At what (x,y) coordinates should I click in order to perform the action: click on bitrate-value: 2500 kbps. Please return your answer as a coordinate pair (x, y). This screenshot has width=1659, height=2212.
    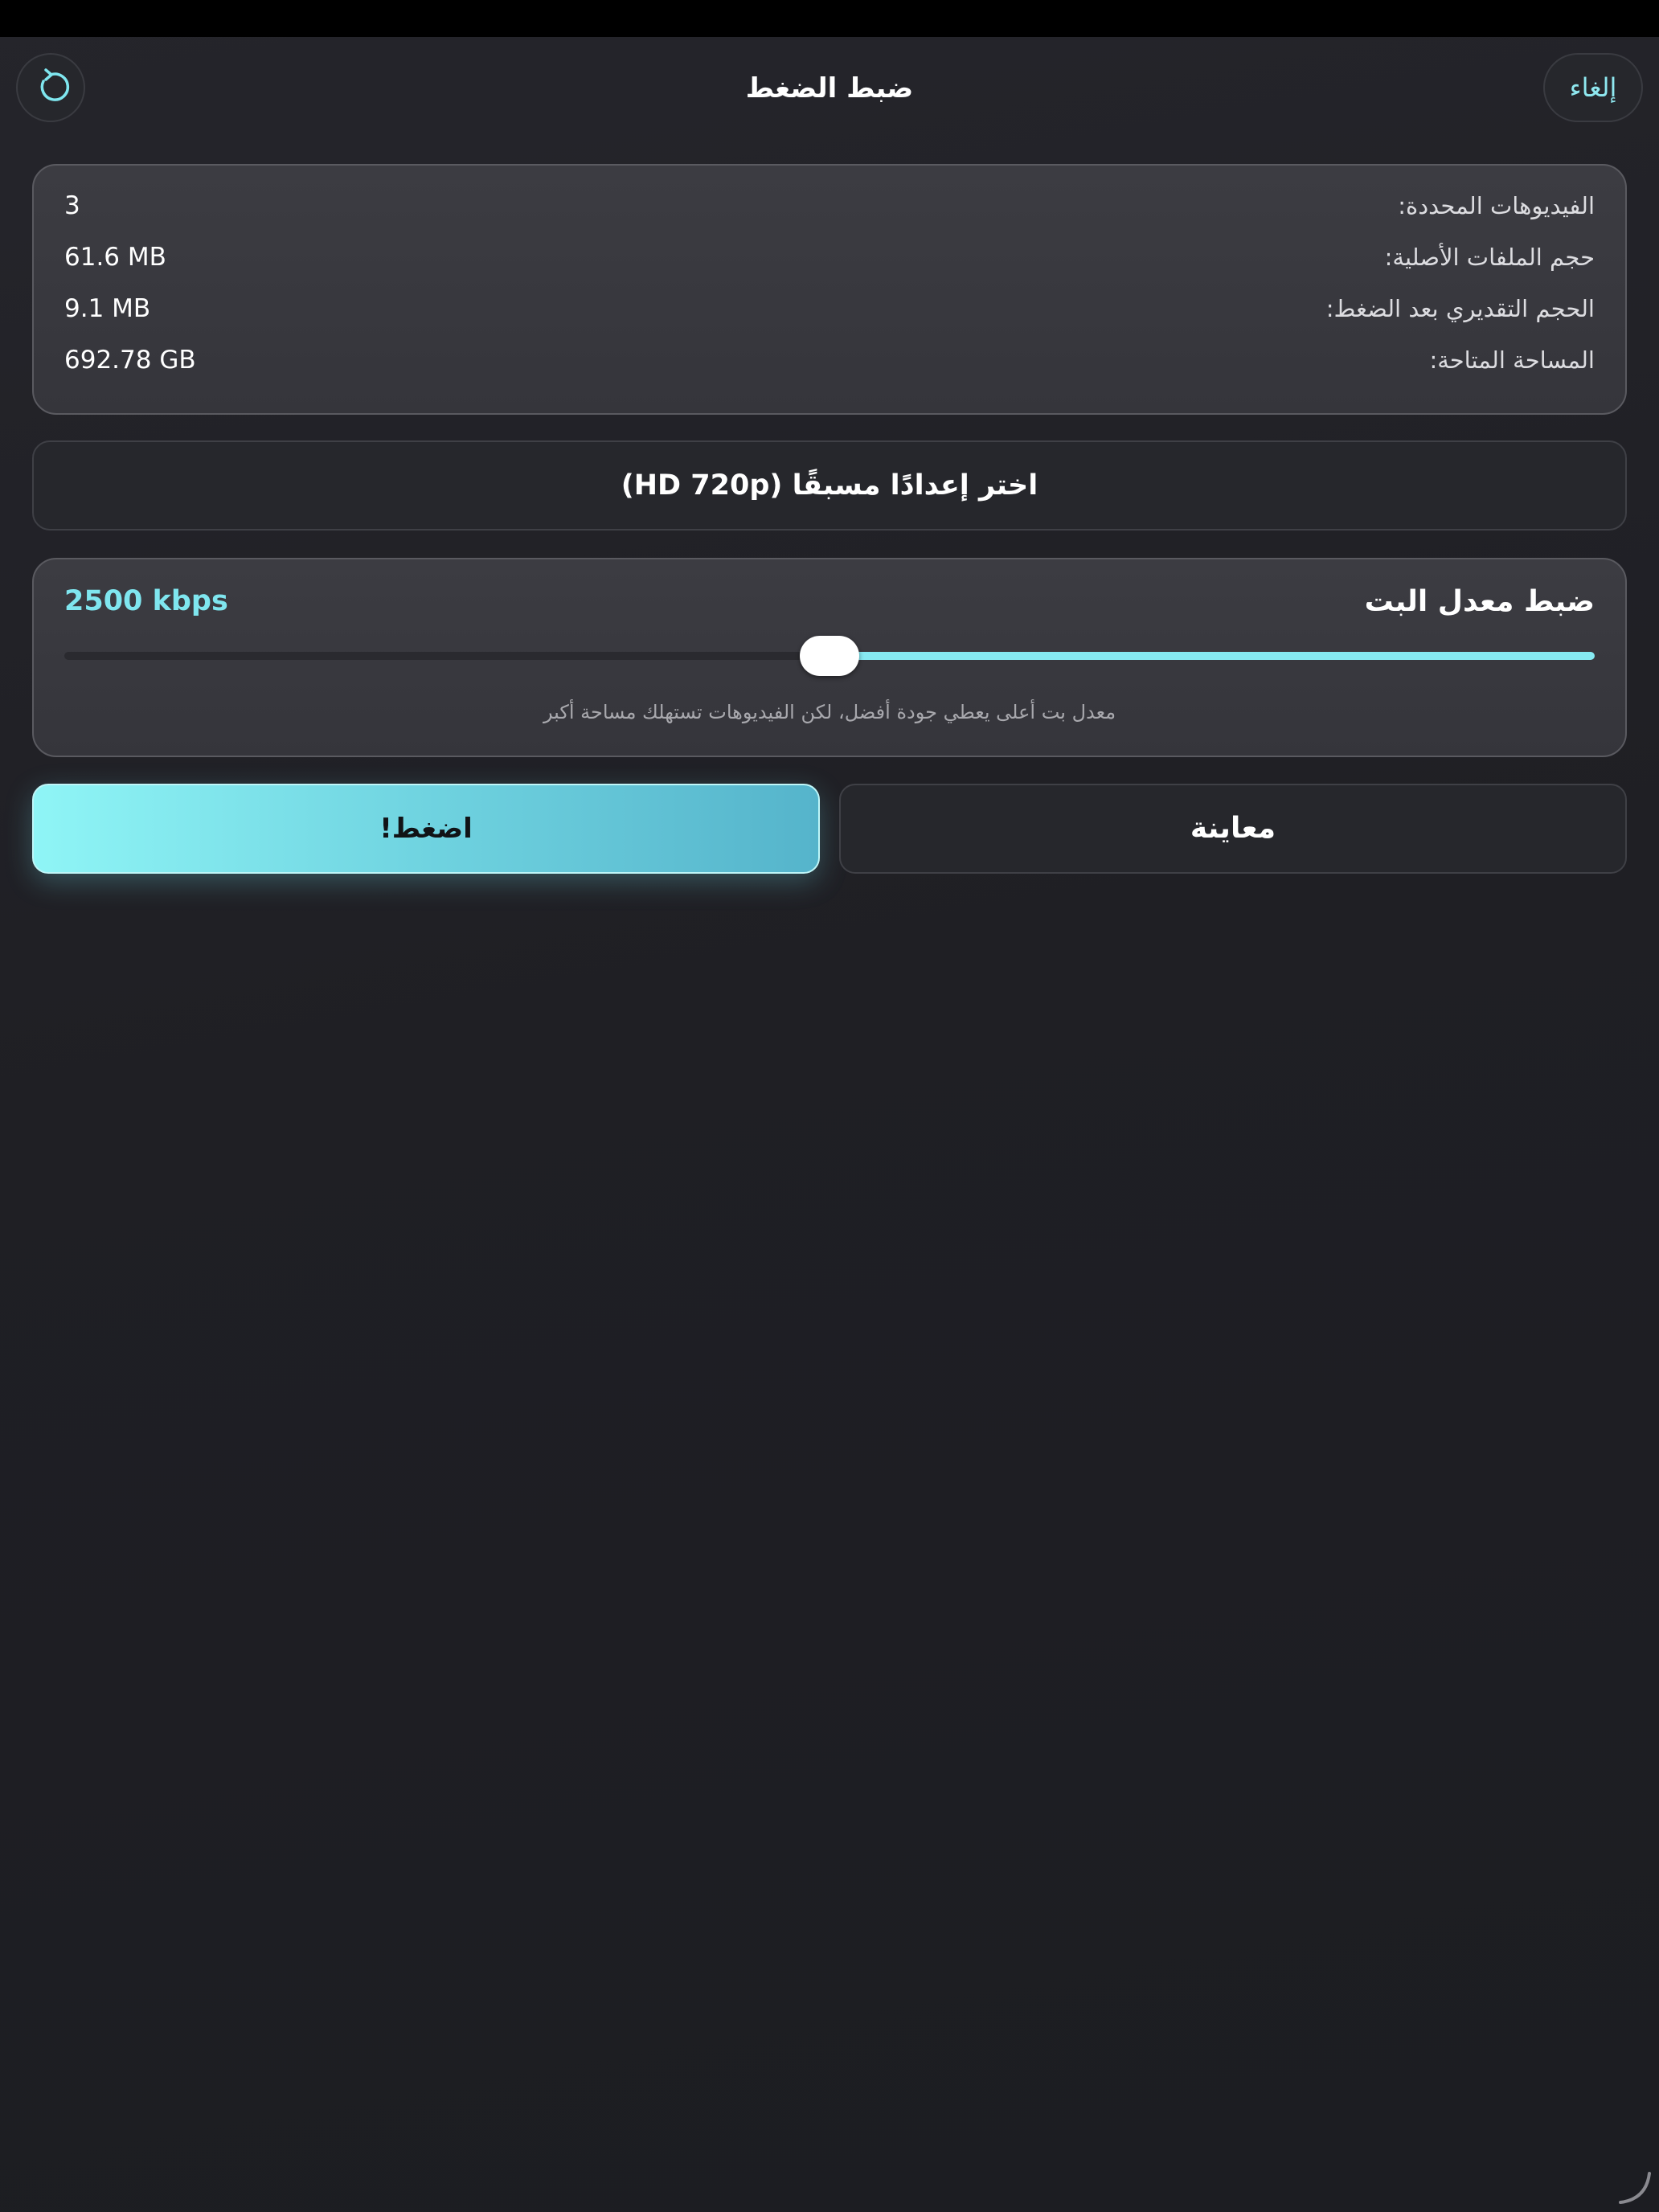
    Looking at the image, I should click on (146, 601).